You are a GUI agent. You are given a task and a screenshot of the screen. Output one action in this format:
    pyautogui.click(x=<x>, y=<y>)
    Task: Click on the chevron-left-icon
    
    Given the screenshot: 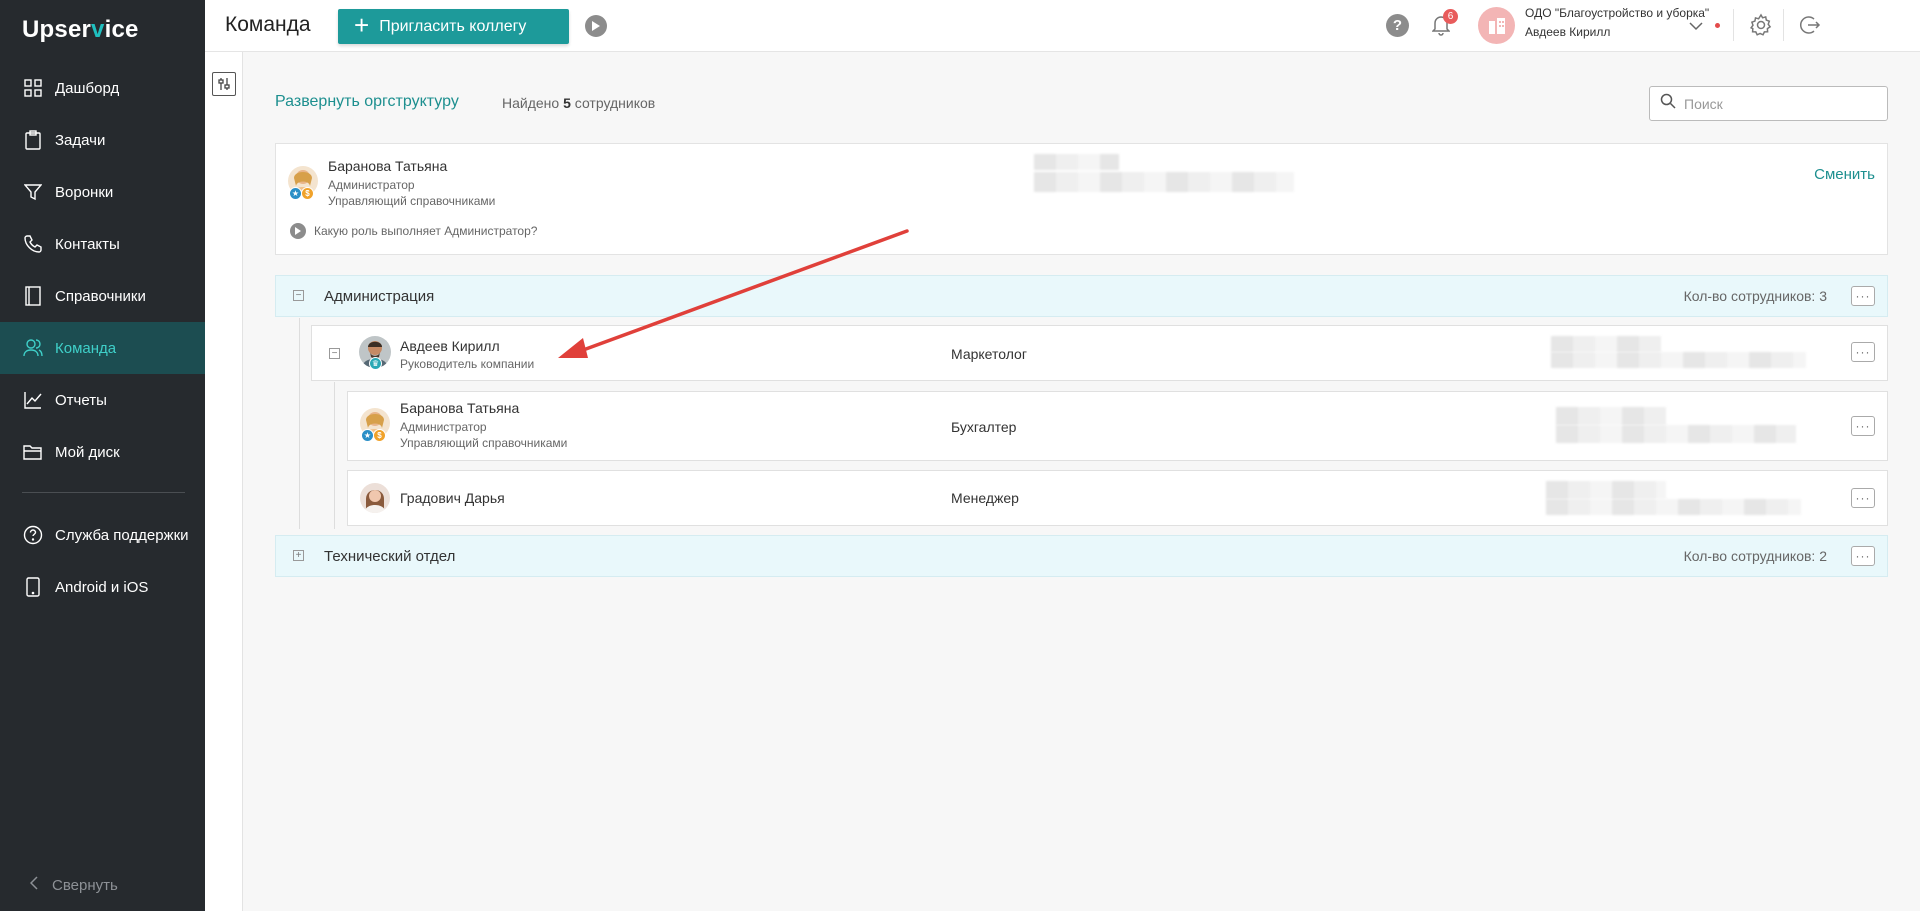 What is the action you would take?
    pyautogui.click(x=33, y=885)
    